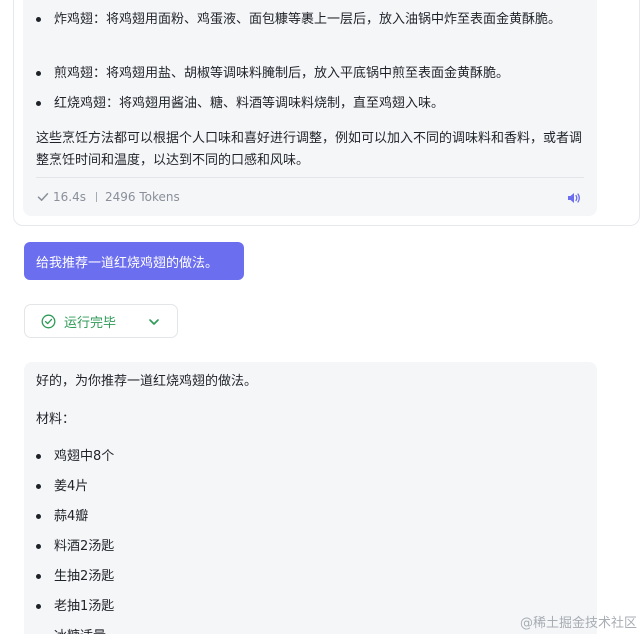 The height and width of the screenshot is (634, 644). What do you see at coordinates (90, 323) in the screenshot?
I see `status-label: 运行完毕` at bounding box center [90, 323].